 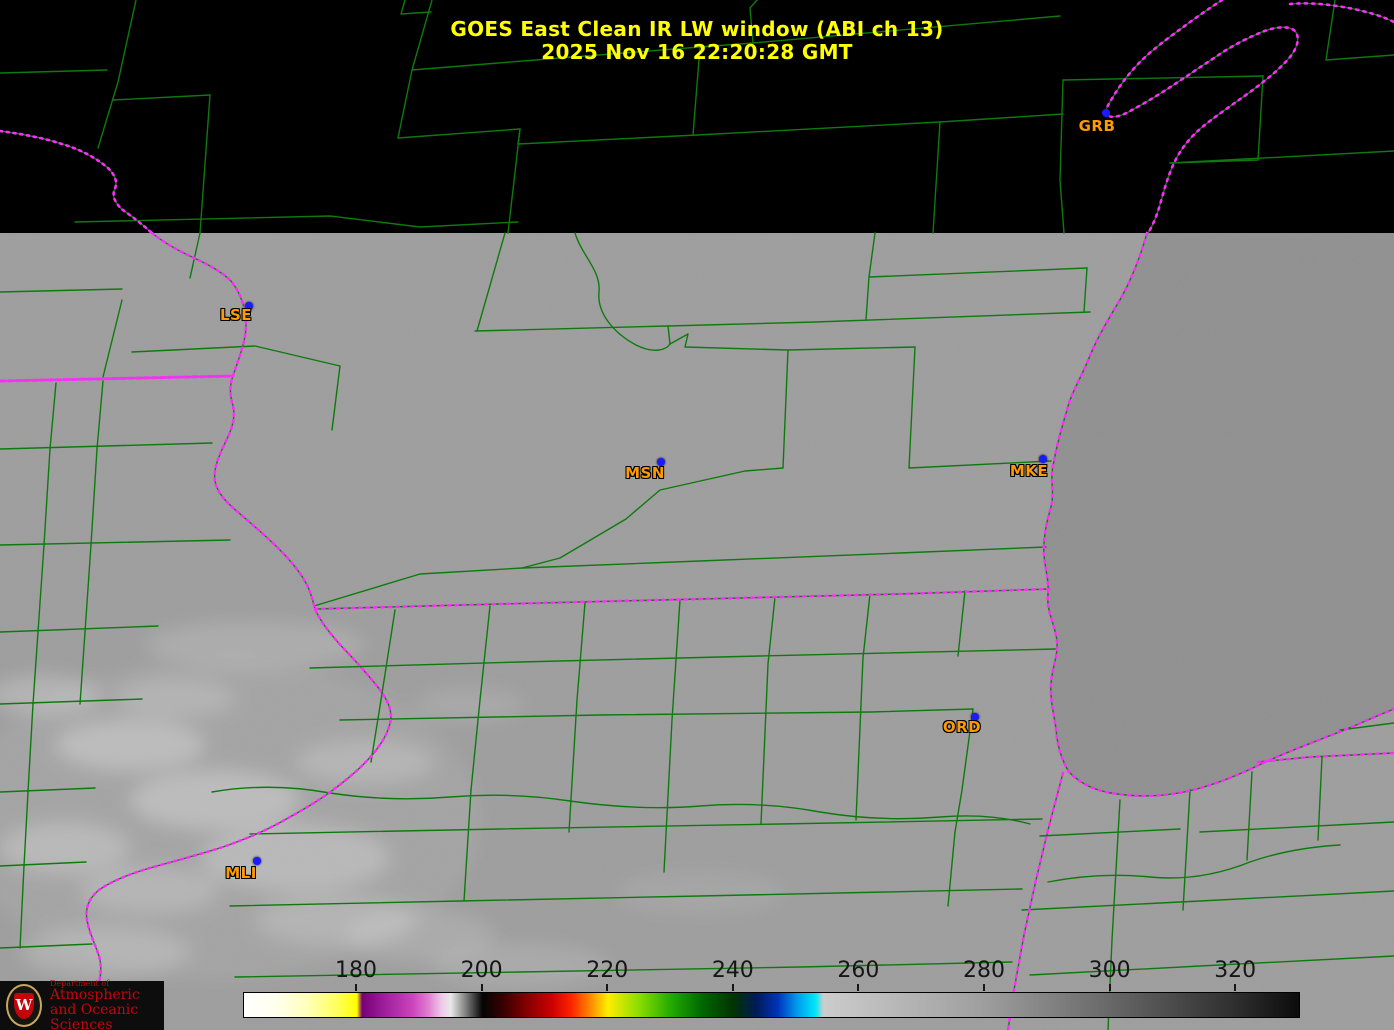 I want to click on colorbar-tick-label: 280, so click(x=984, y=970).